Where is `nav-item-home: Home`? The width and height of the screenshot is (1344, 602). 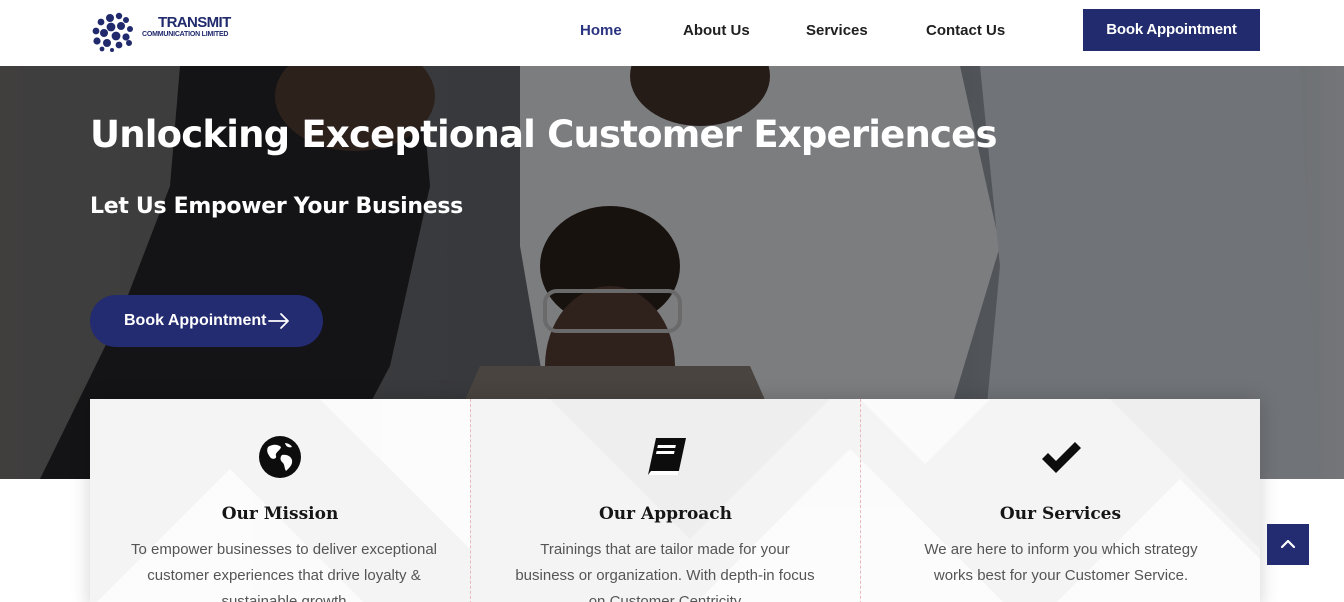 nav-item-home: Home is located at coordinates (601, 33).